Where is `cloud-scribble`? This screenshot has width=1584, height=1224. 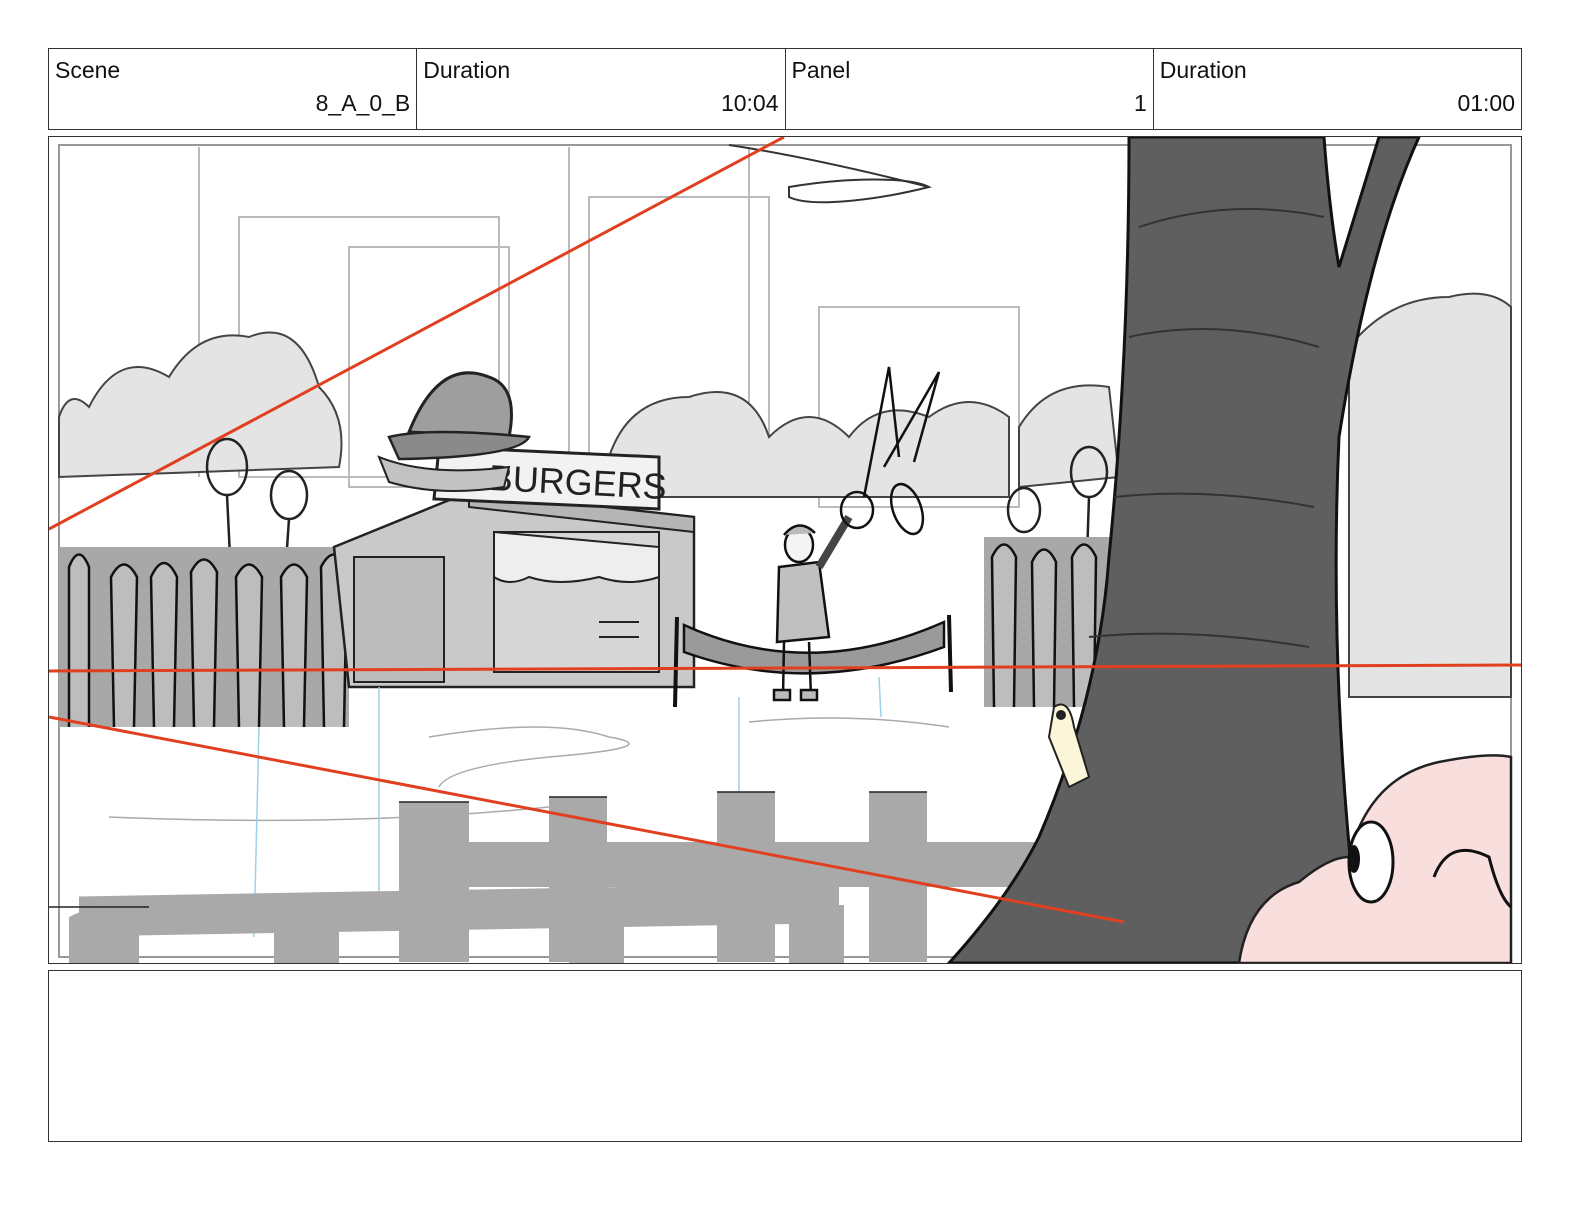
cloud-scribble is located at coordinates (860, 191).